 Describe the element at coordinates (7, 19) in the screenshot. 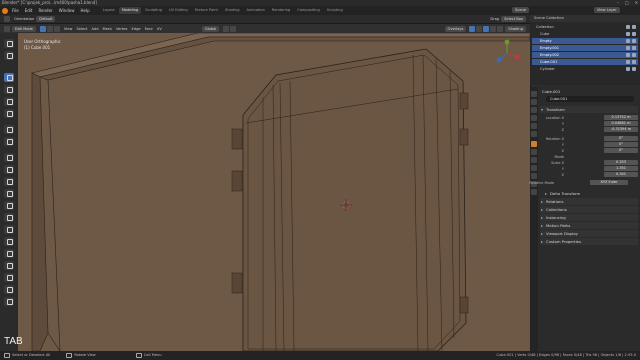

I see `transform-pivot-icon` at that location.